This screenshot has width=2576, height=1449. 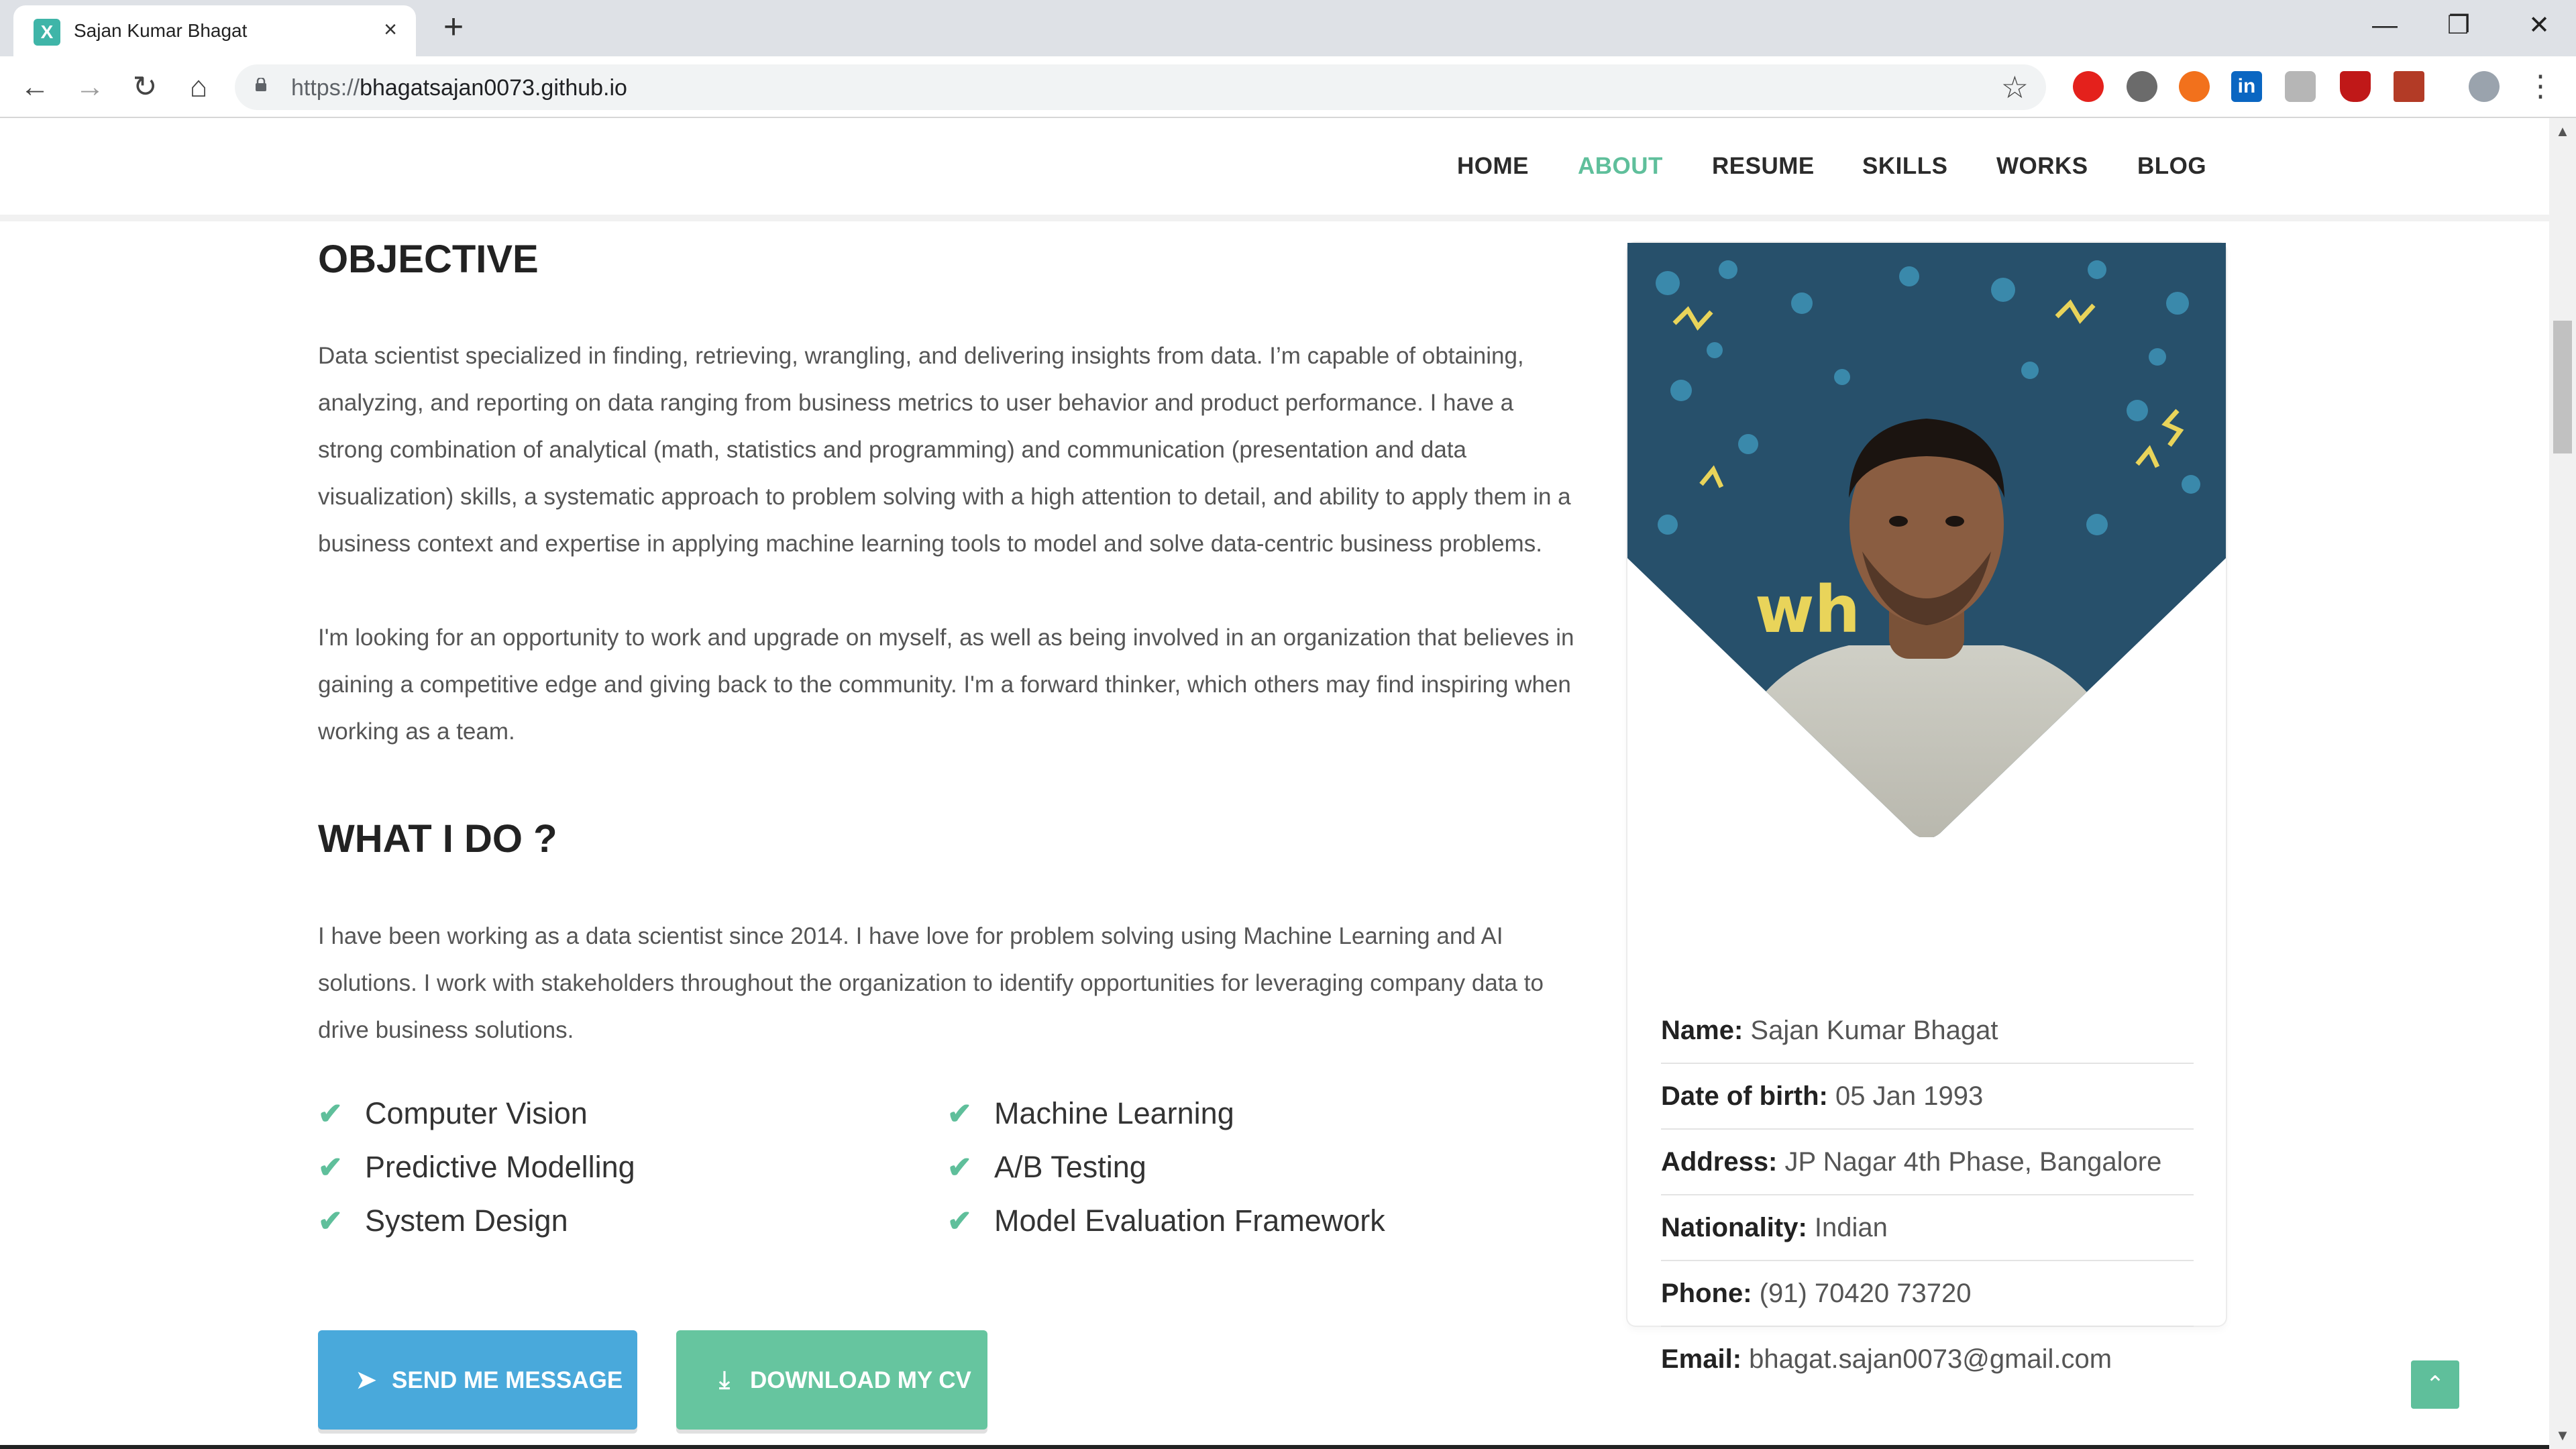 What do you see at coordinates (1851, 1227) in the screenshot?
I see `info-value: Indian` at bounding box center [1851, 1227].